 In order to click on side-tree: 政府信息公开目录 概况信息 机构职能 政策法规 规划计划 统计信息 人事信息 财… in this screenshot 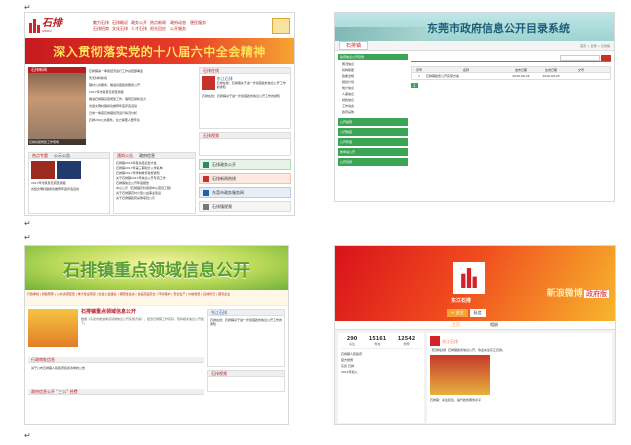, I will do `click(373, 84)`.